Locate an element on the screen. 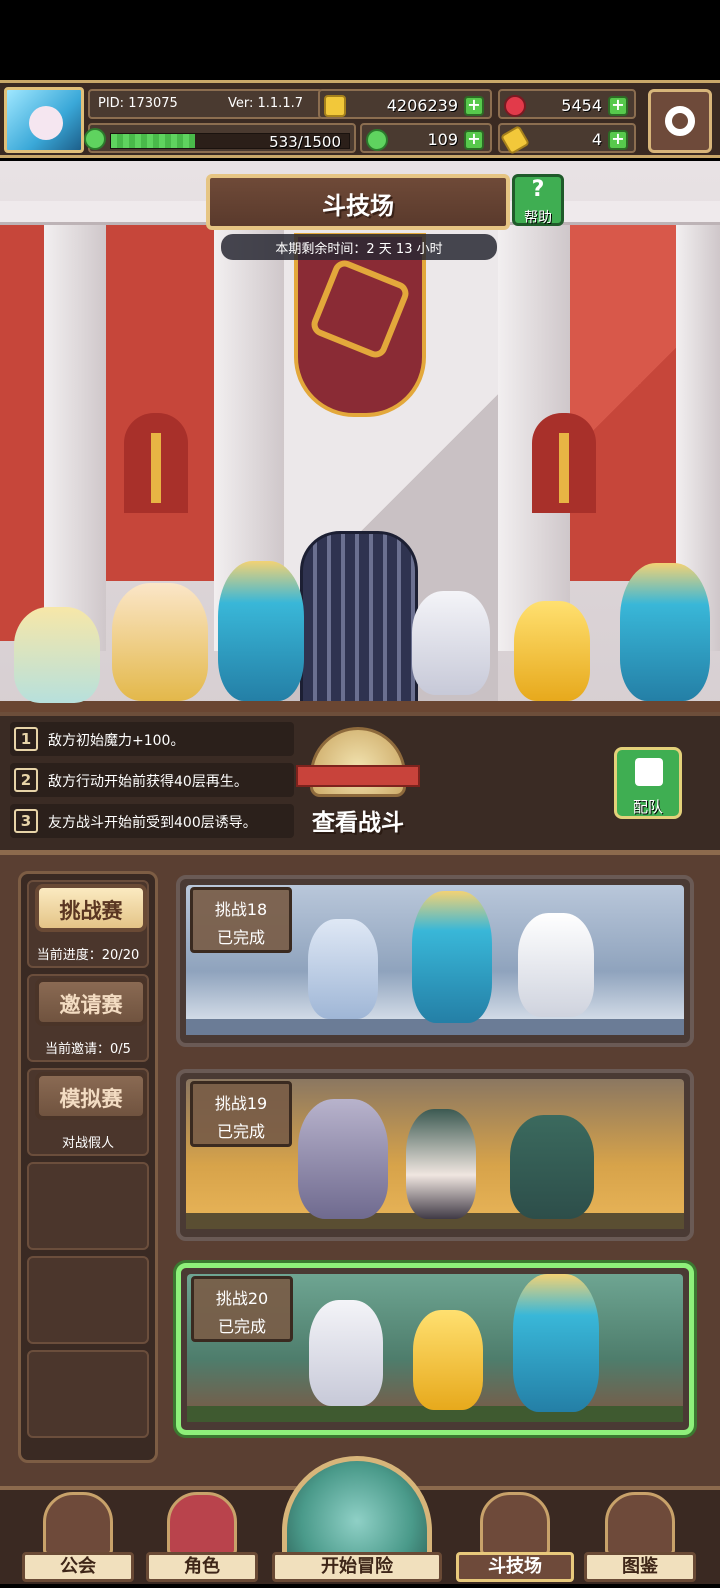 The width and height of the screenshot is (720, 1588). nav-start-adventure: 开始冒险 is located at coordinates (357, 1522).